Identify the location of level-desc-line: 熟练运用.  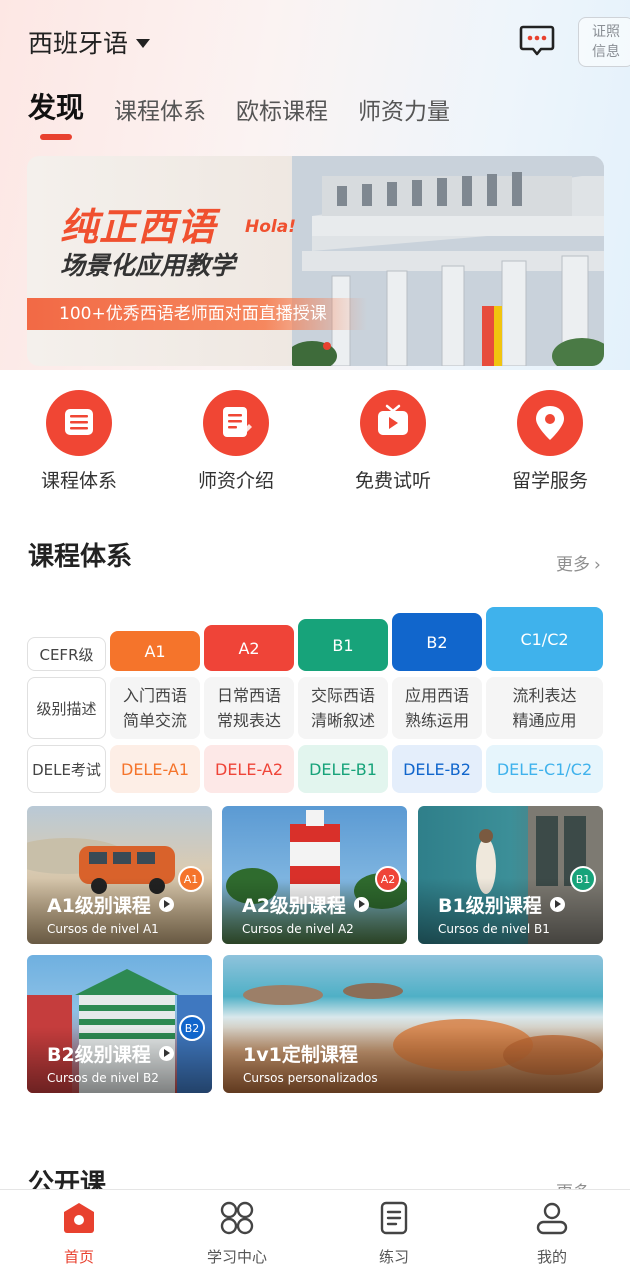
(436, 720).